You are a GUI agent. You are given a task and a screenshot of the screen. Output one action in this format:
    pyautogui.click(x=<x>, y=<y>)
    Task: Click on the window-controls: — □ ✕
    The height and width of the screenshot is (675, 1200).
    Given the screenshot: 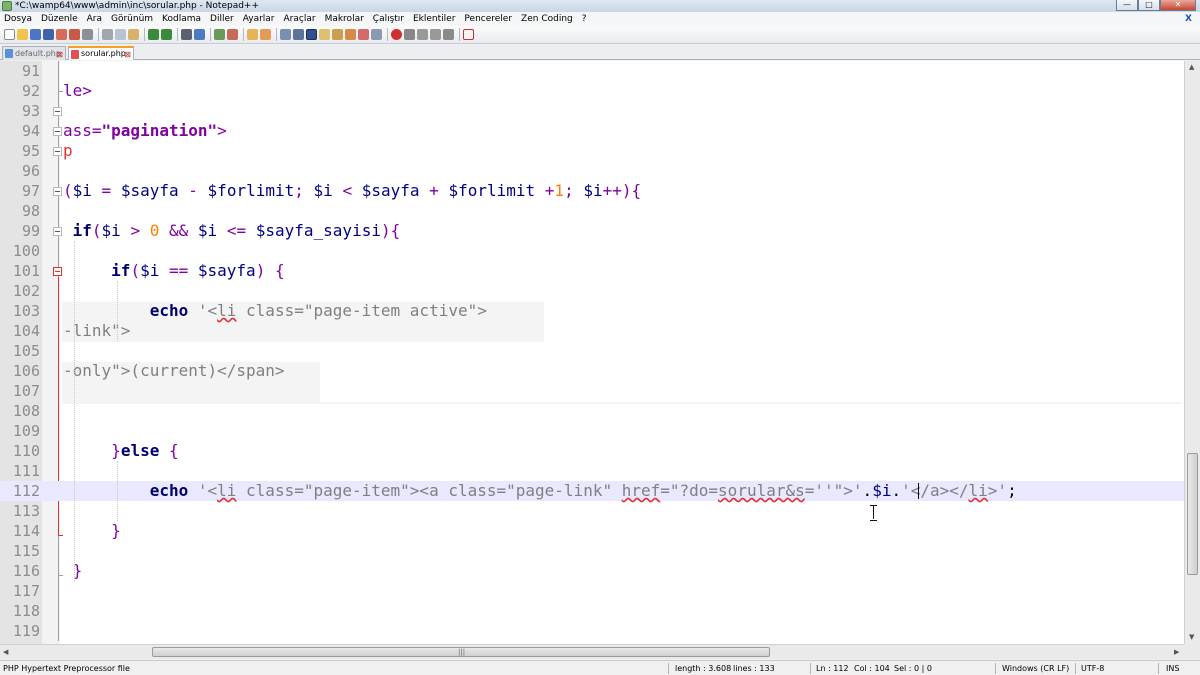 What is the action you would take?
    pyautogui.click(x=1156, y=5)
    